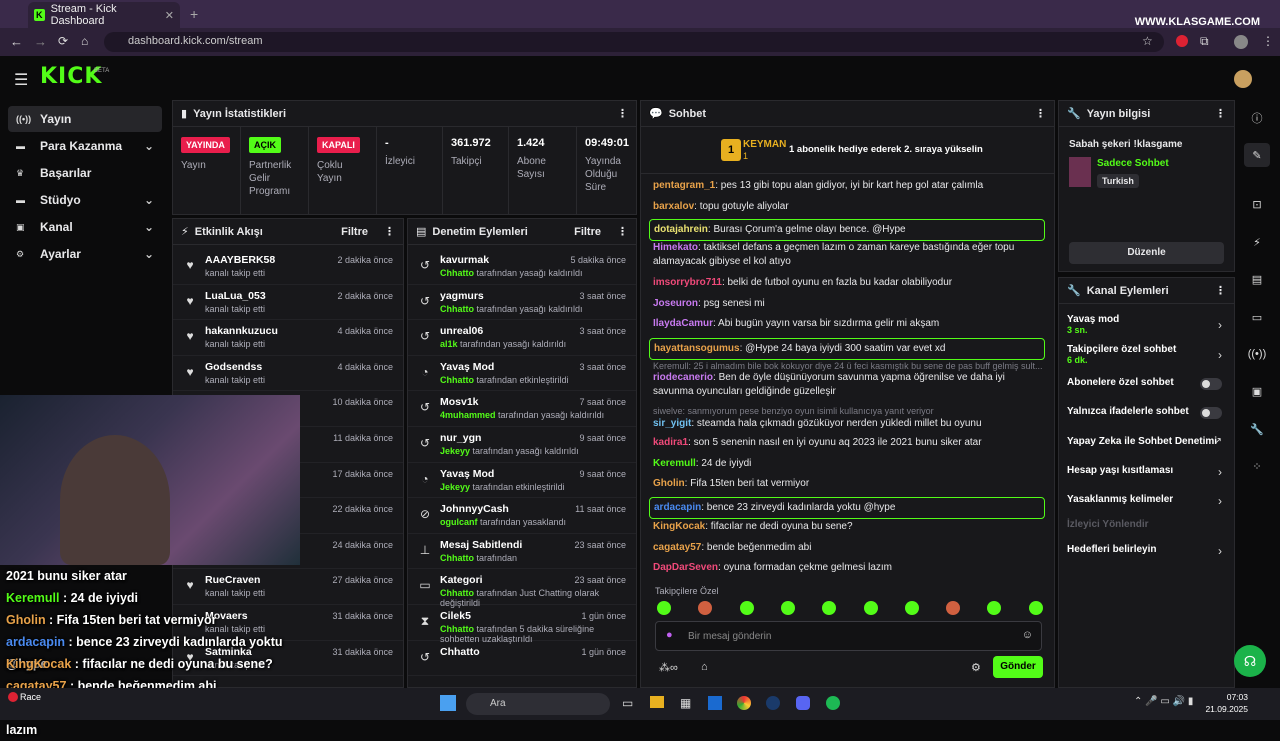 The height and width of the screenshot is (741, 1280). What do you see at coordinates (104, 15) in the screenshot?
I see `browser-tab: K Stream - Kick Dashboard ✕` at bounding box center [104, 15].